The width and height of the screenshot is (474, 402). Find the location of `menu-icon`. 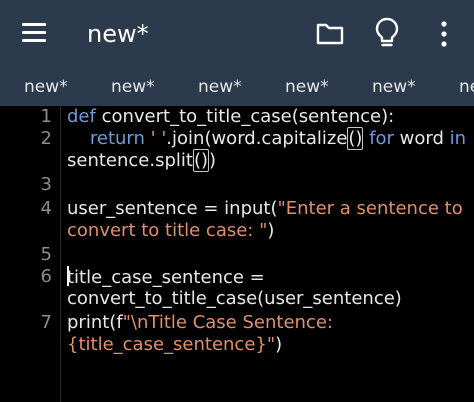

menu-icon is located at coordinates (34, 33).